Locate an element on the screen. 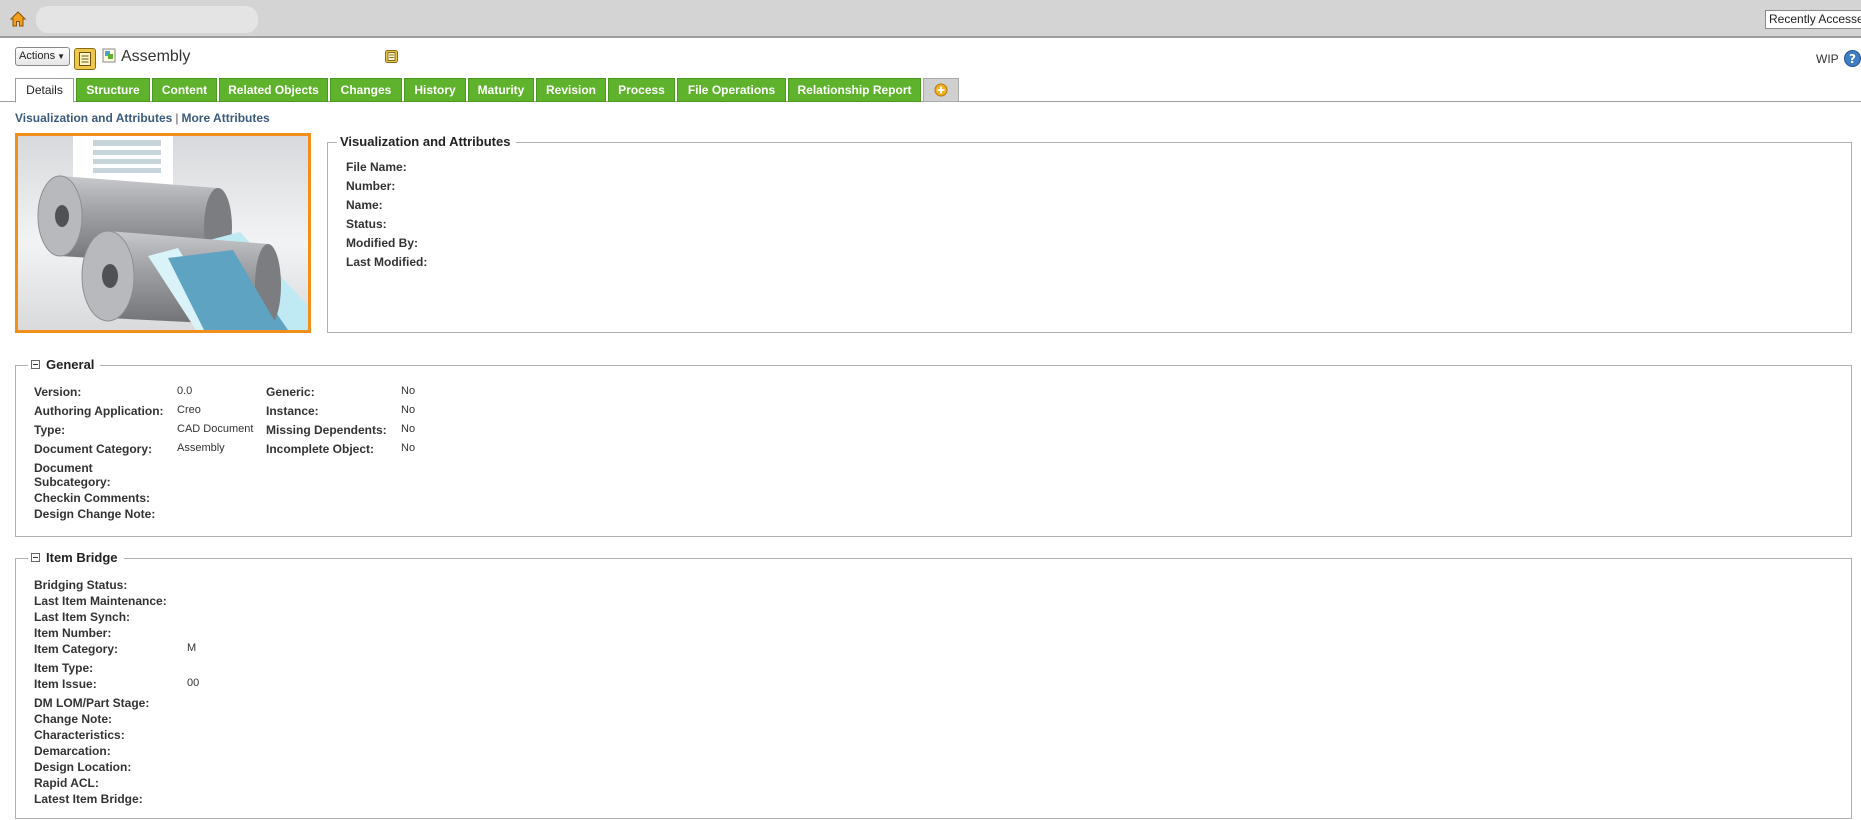 The image size is (1861, 820). item-issue-value: 00 is located at coordinates (193, 683).